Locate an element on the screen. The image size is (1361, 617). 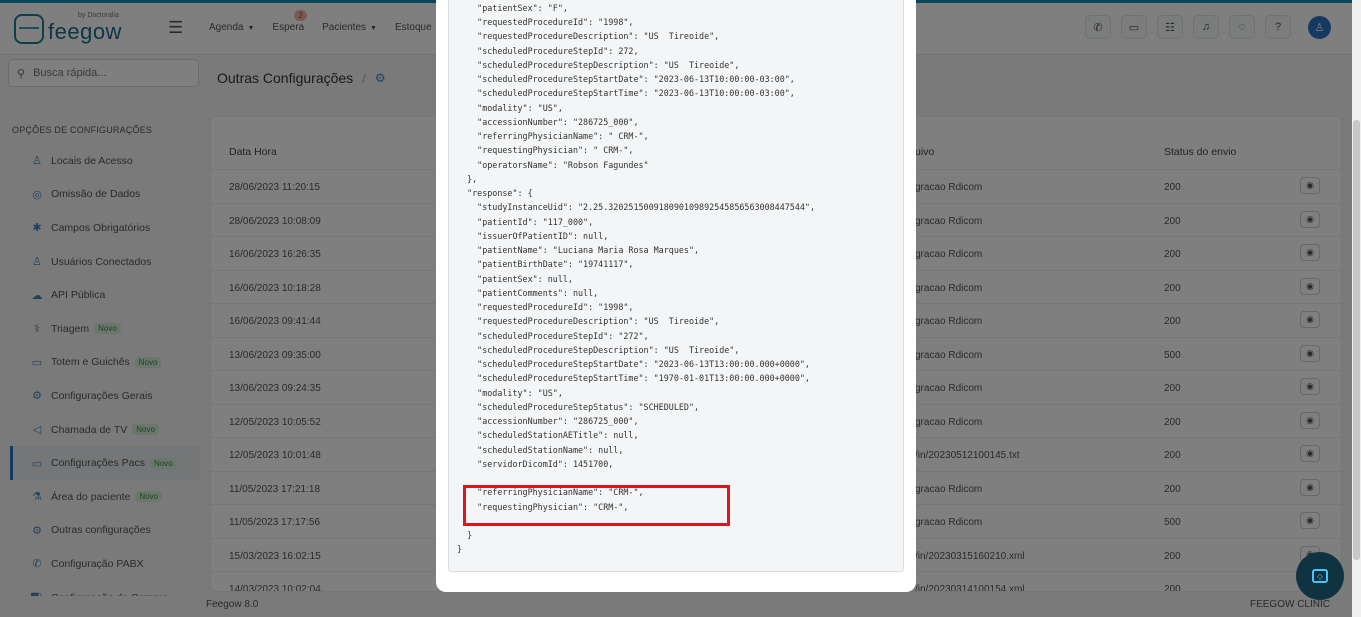
scrollbar-thumb is located at coordinates (1356, 340).